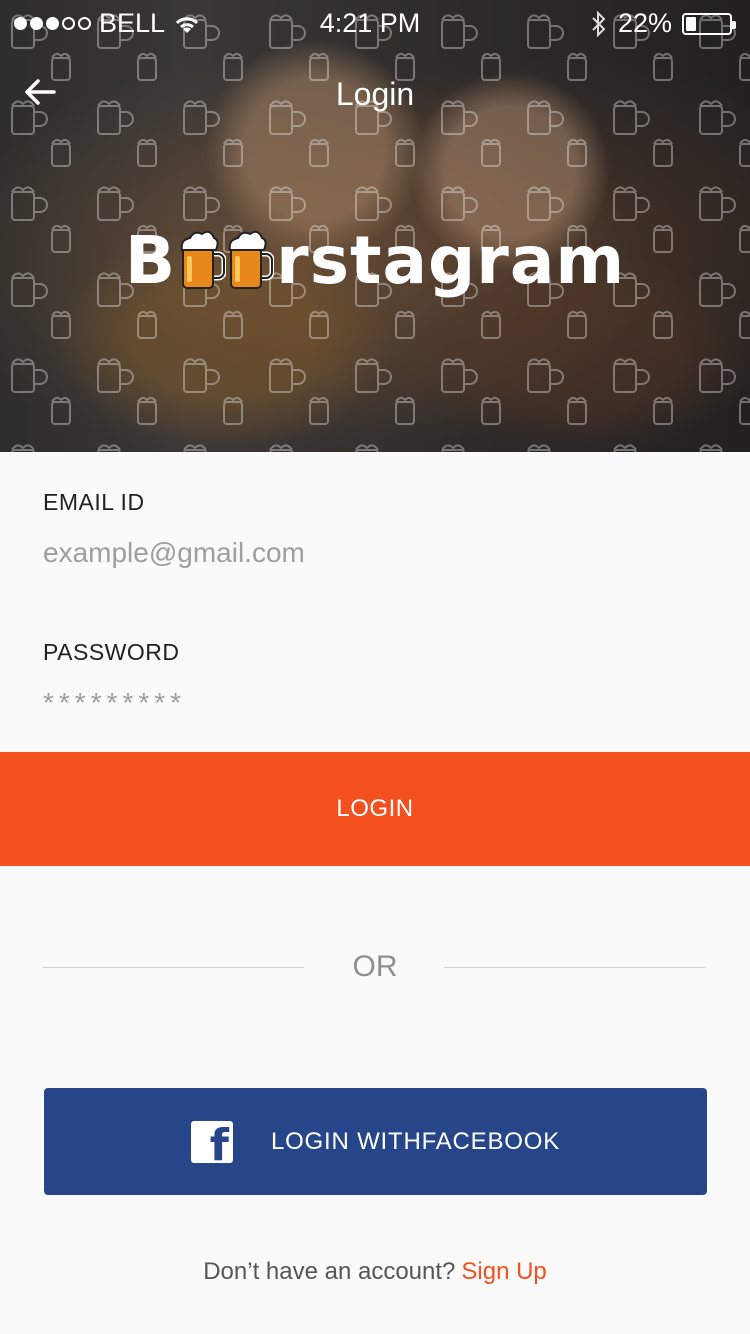 The image size is (750, 1334). I want to click on beer-mugs-icon, so click(226, 261).